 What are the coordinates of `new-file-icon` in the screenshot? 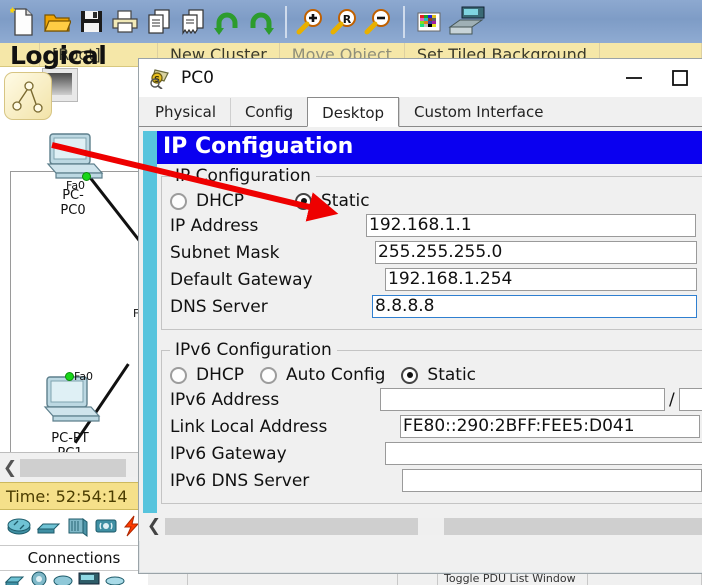 It's located at (23, 22).